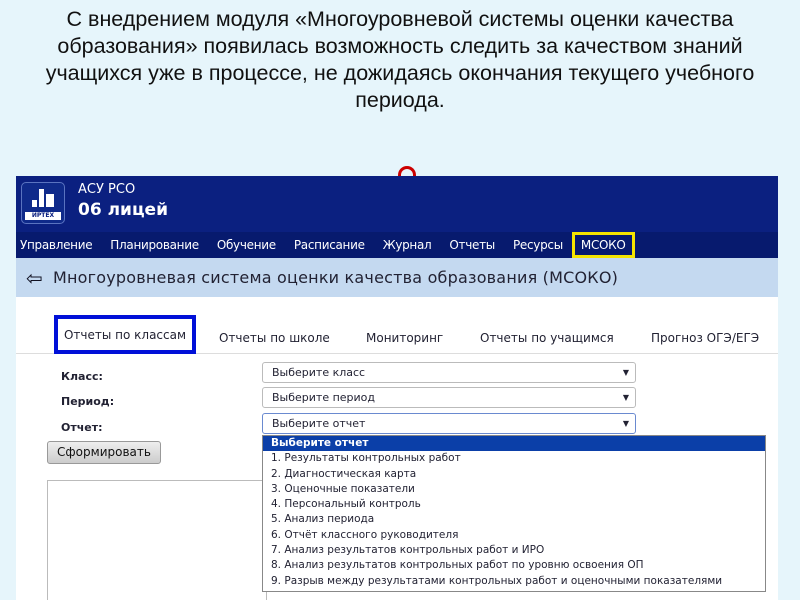  What do you see at coordinates (34, 278) in the screenshot?
I see `back-arrow-icon: ⇦` at bounding box center [34, 278].